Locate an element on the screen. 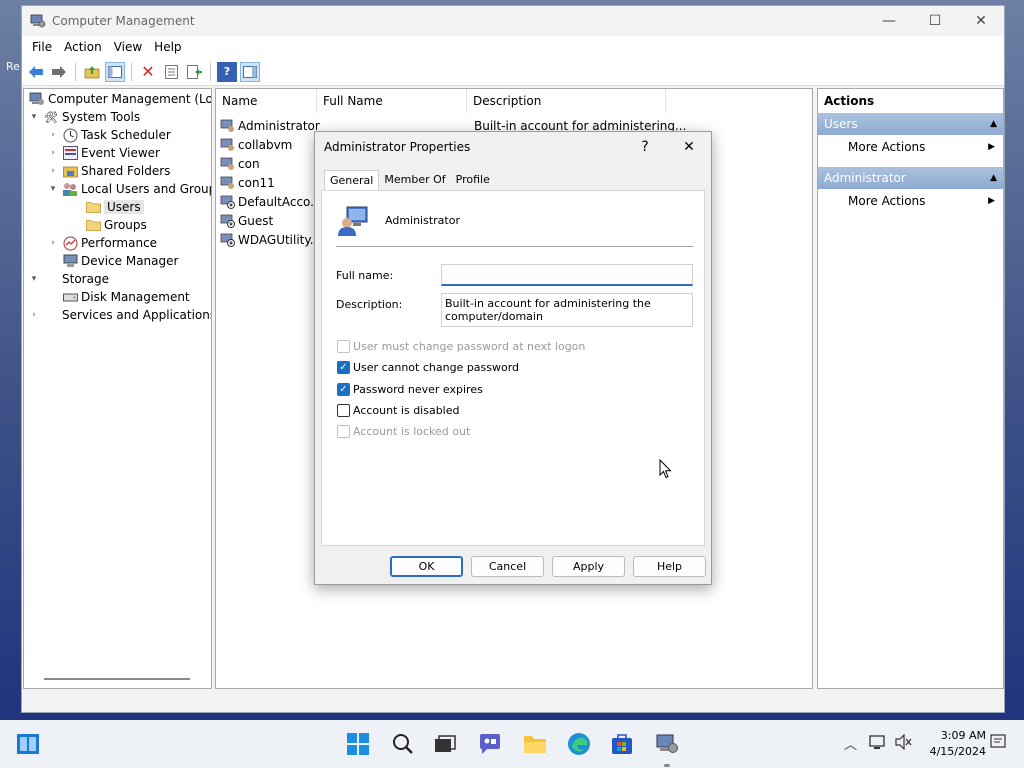 This screenshot has width=1024, height=768. help-icon: ? is located at coordinates (227, 71).